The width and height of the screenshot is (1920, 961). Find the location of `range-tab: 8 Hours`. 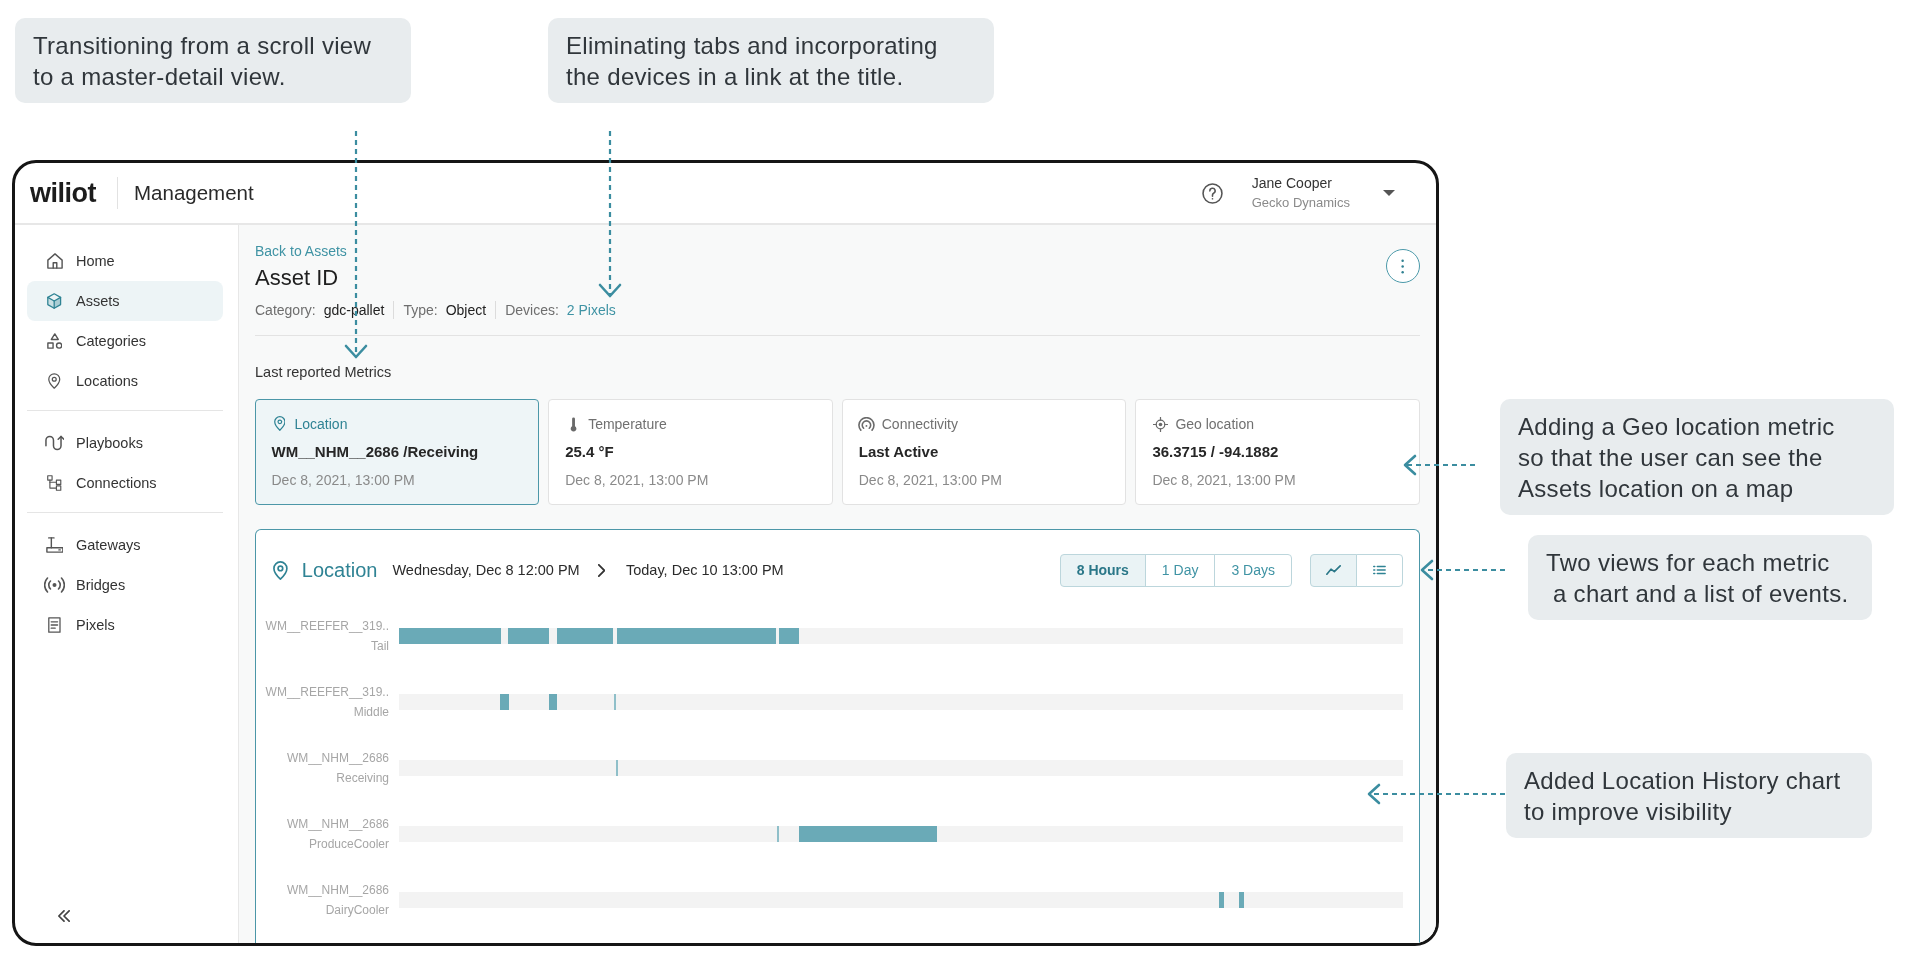

range-tab: 8 Hours is located at coordinates (1102, 570).